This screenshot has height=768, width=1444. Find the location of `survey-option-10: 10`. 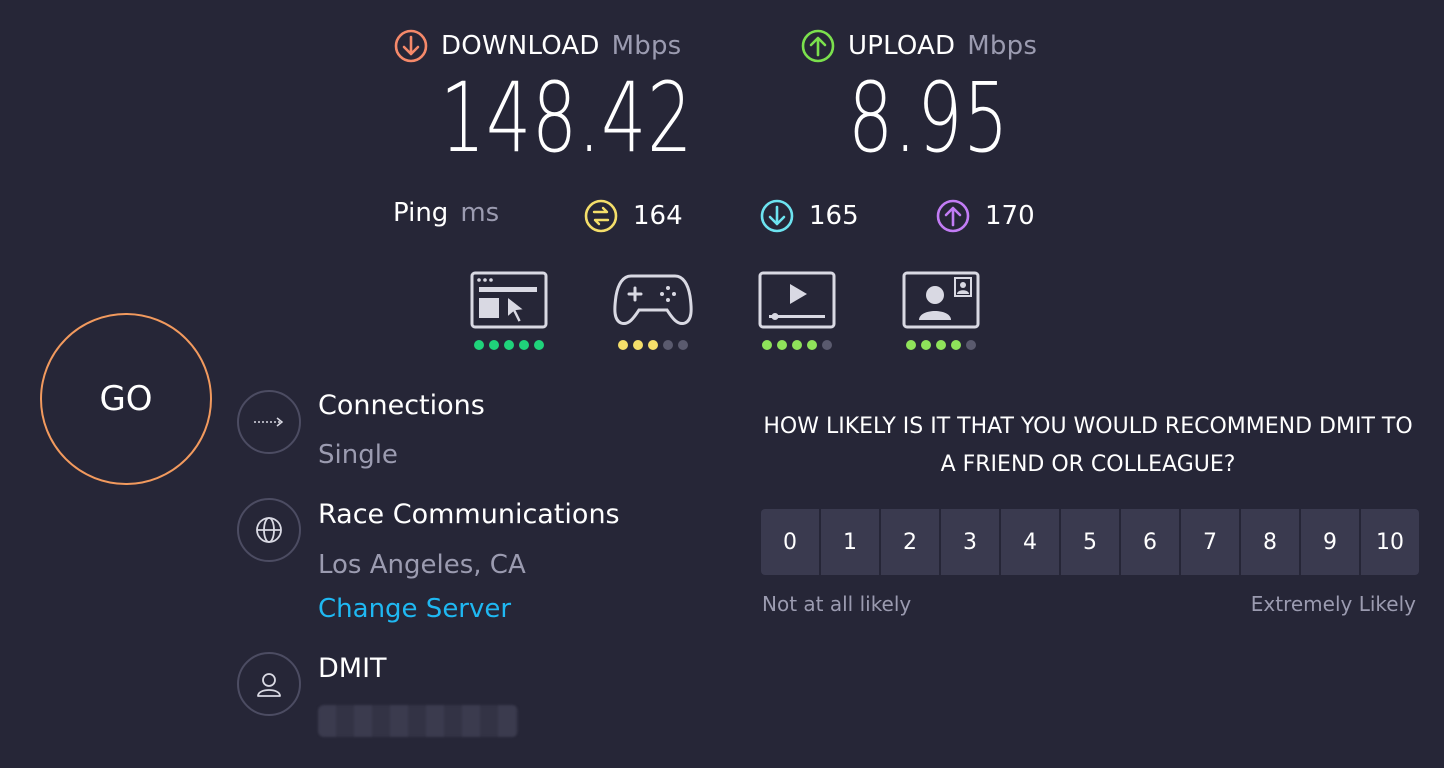

survey-option-10: 10 is located at coordinates (1390, 542).